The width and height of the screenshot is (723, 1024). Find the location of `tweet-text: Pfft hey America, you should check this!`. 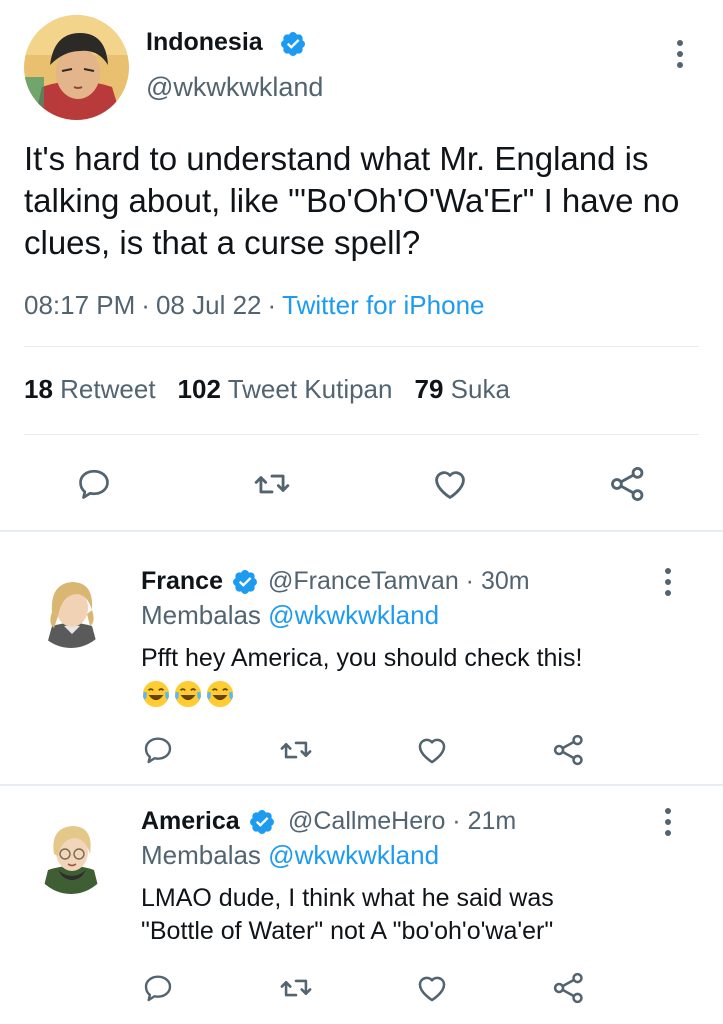

tweet-text: Pfft hey America, you should check this! is located at coordinates (401, 676).